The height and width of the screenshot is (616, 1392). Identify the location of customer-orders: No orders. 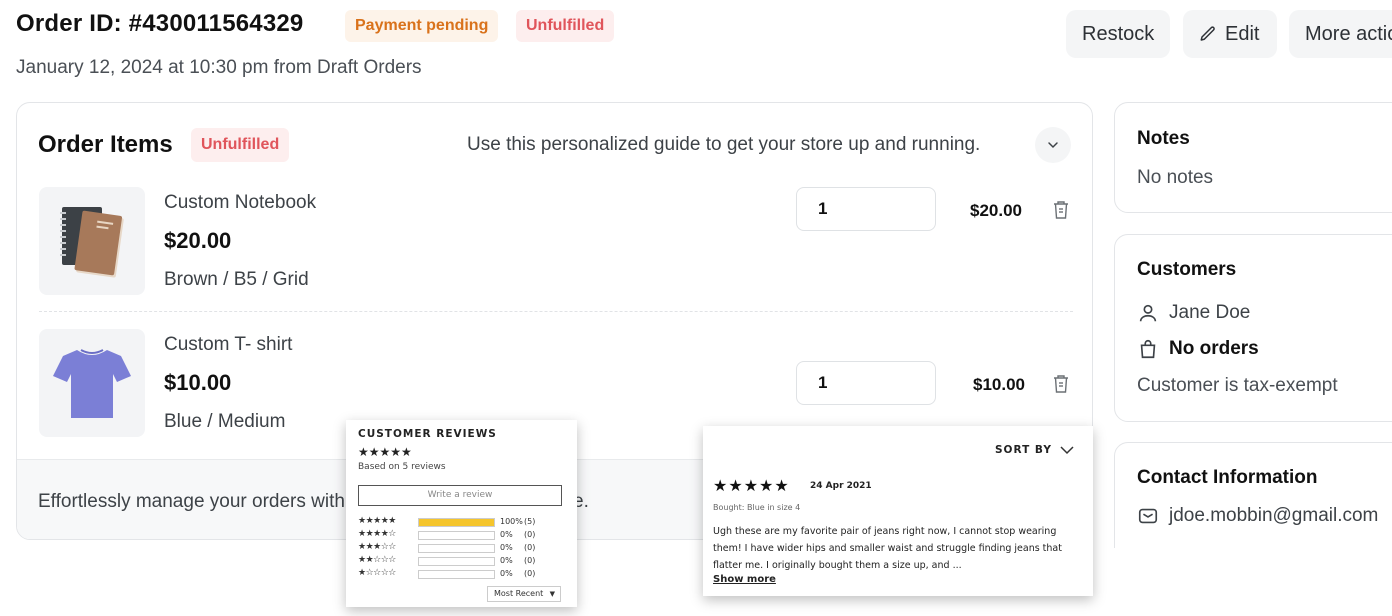
(1214, 348).